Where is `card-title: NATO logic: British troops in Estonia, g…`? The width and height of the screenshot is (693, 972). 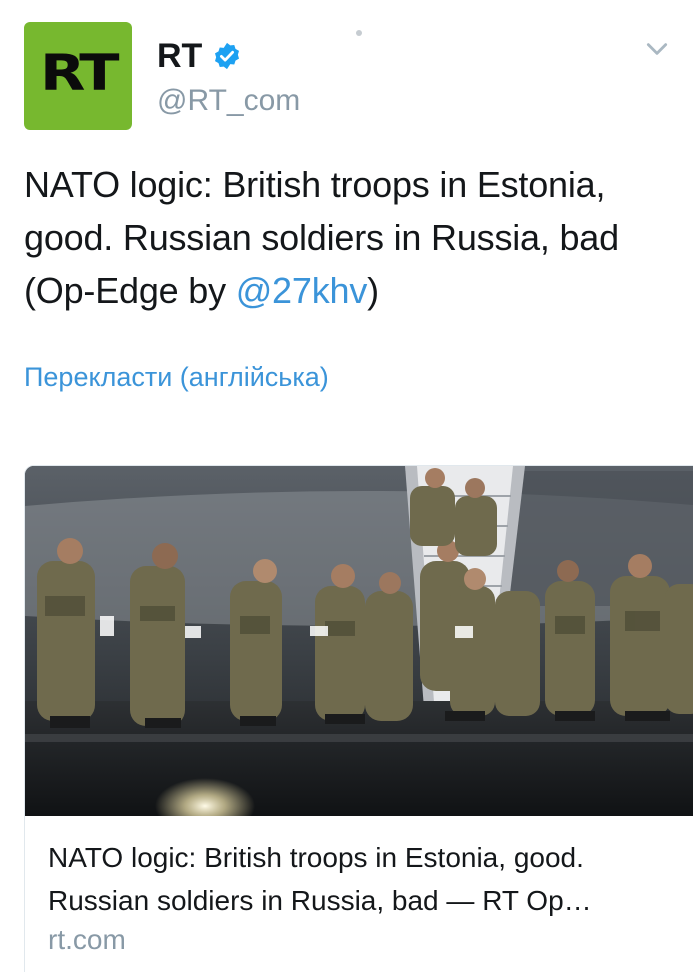 card-title: NATO logic: British troops in Estonia, g… is located at coordinates (368, 879).